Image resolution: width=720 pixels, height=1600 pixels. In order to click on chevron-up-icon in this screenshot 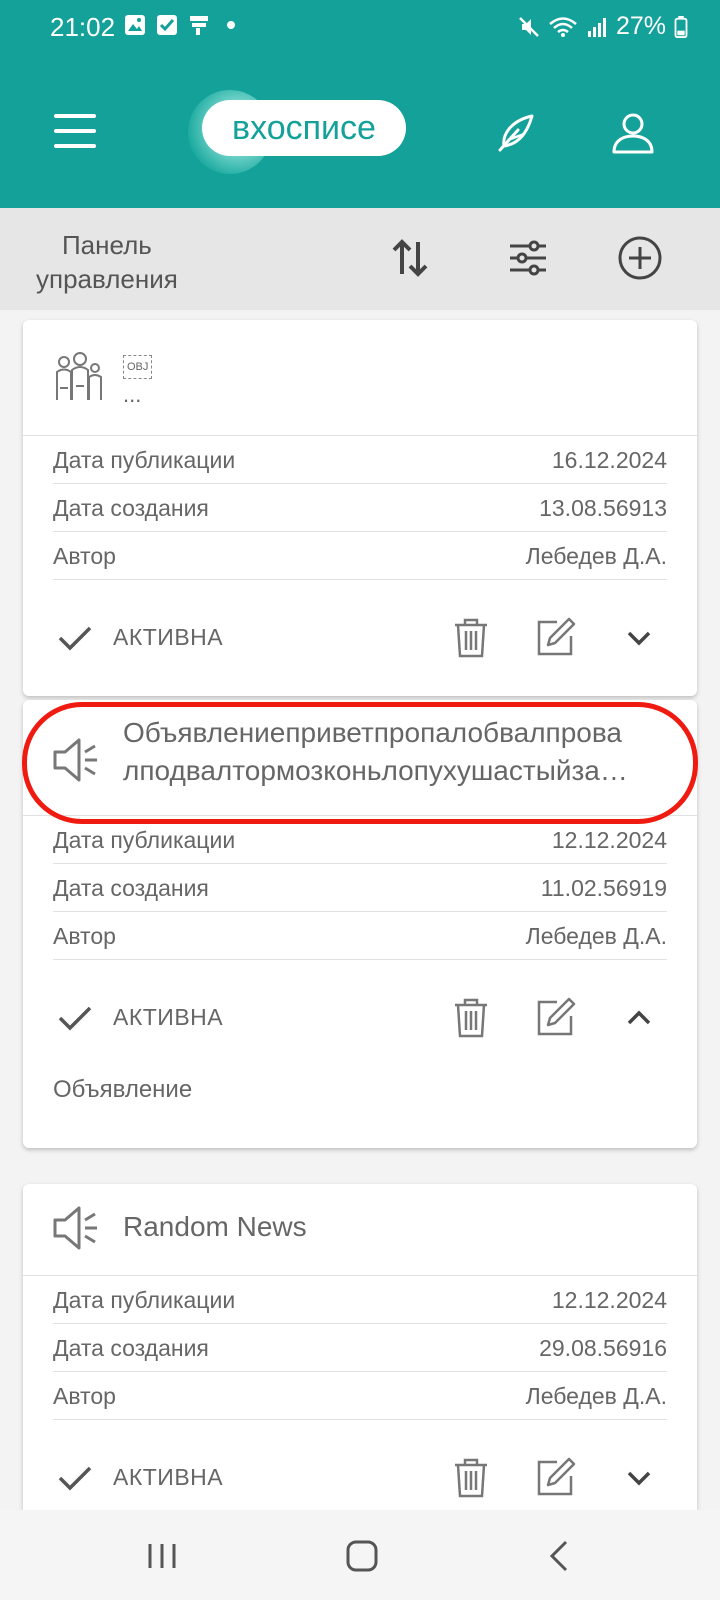, I will do `click(639, 1018)`.